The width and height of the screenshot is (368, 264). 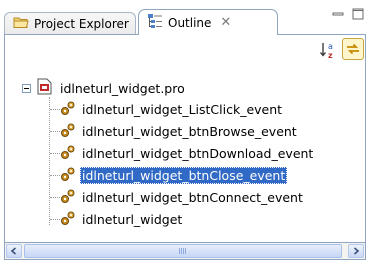 What do you see at coordinates (81, 23) in the screenshot?
I see `tab-label: Project Explorer` at bounding box center [81, 23].